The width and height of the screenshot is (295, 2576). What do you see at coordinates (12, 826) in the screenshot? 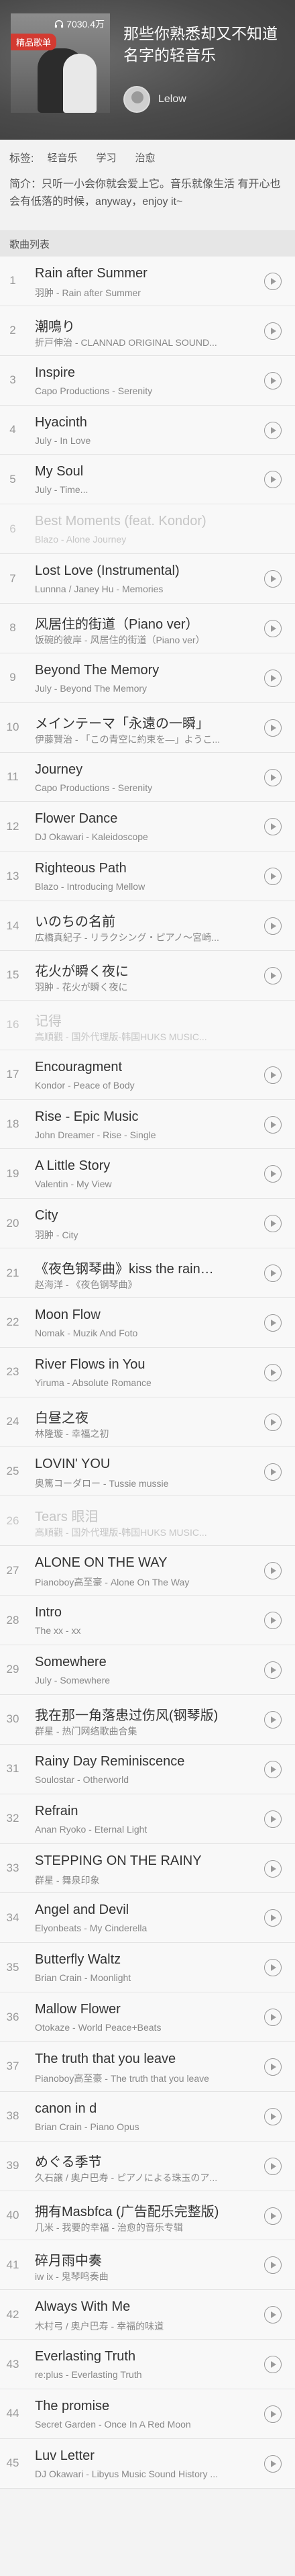
I see `song-index: 12` at bounding box center [12, 826].